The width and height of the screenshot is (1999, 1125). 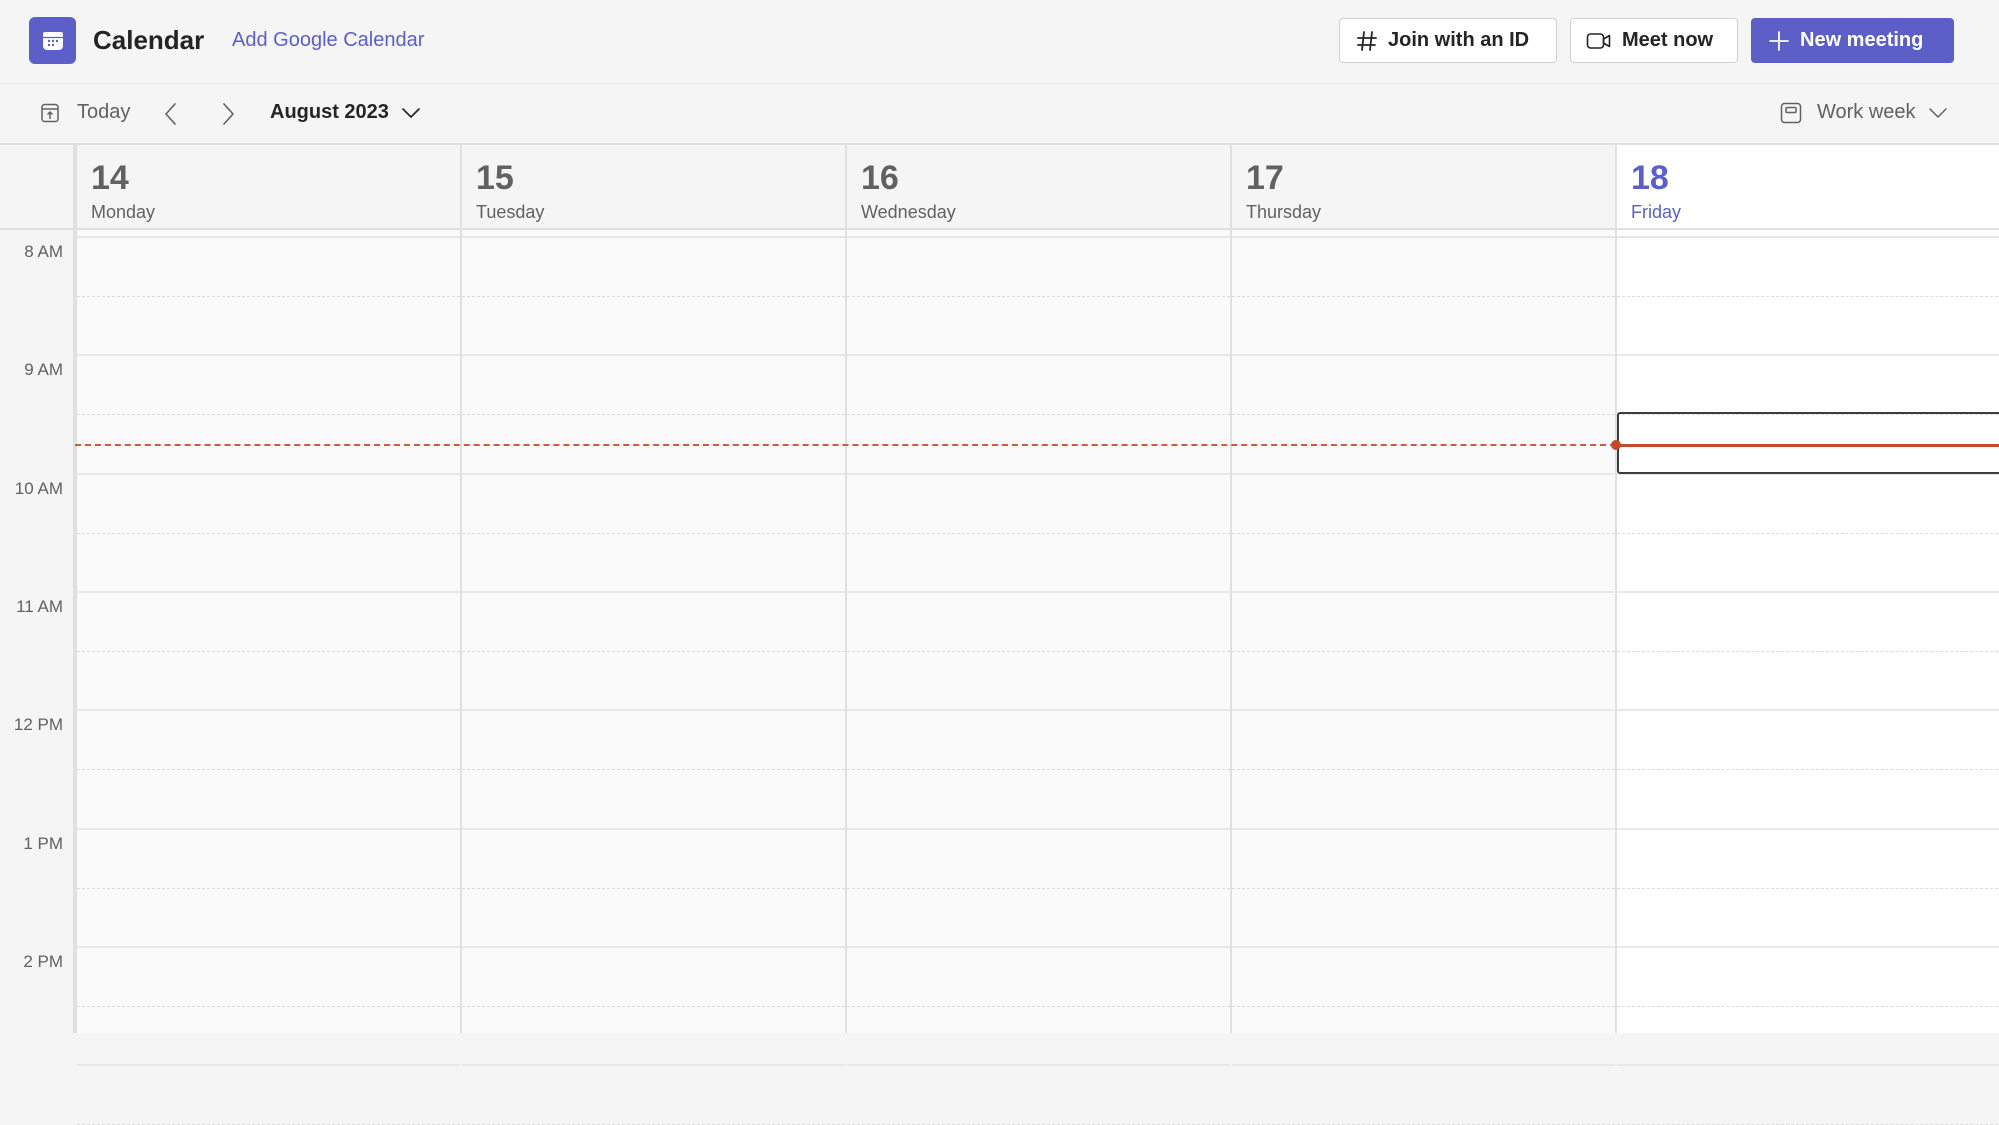 I want to click on meet-now-button: Meet now, so click(x=1654, y=40).